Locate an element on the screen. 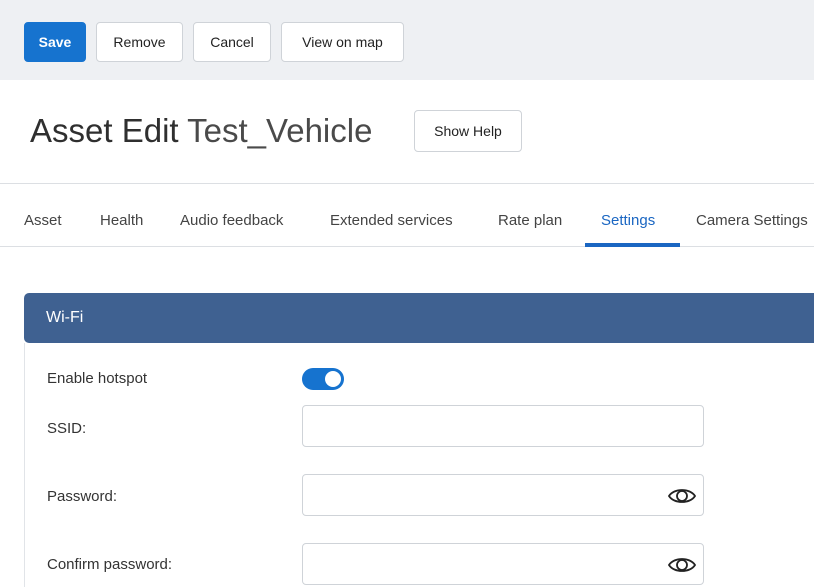 The image size is (814, 587). save-button: Save is located at coordinates (55, 42).